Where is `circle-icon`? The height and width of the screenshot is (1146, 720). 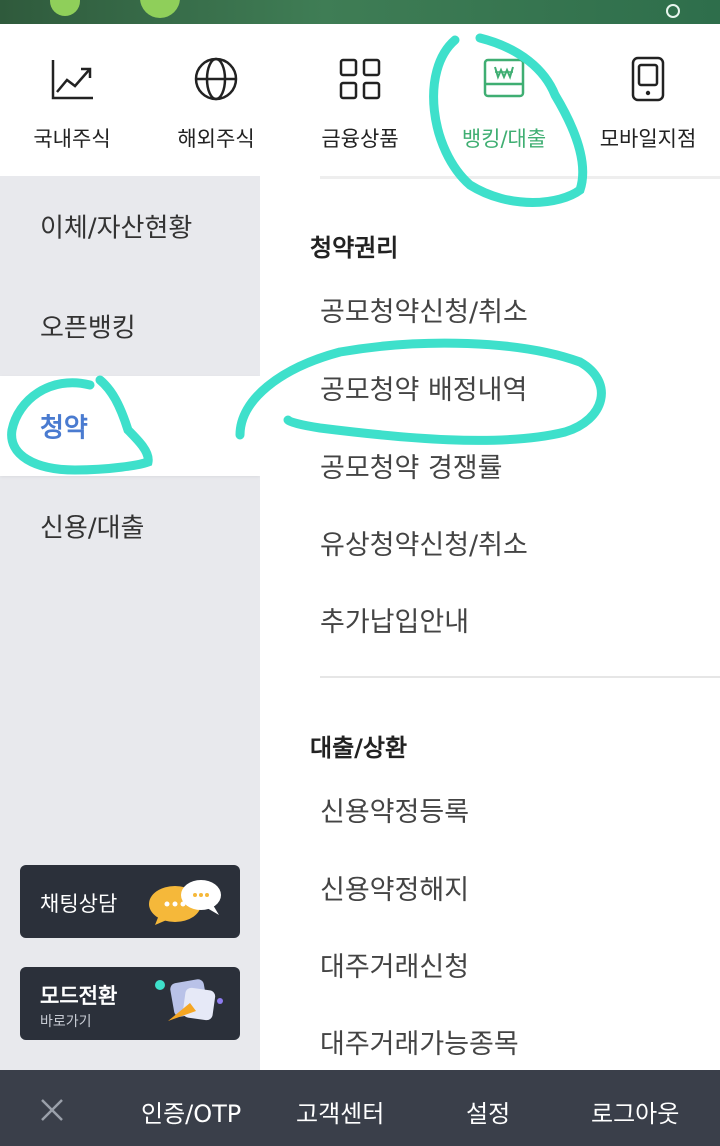 circle-icon is located at coordinates (673, 11).